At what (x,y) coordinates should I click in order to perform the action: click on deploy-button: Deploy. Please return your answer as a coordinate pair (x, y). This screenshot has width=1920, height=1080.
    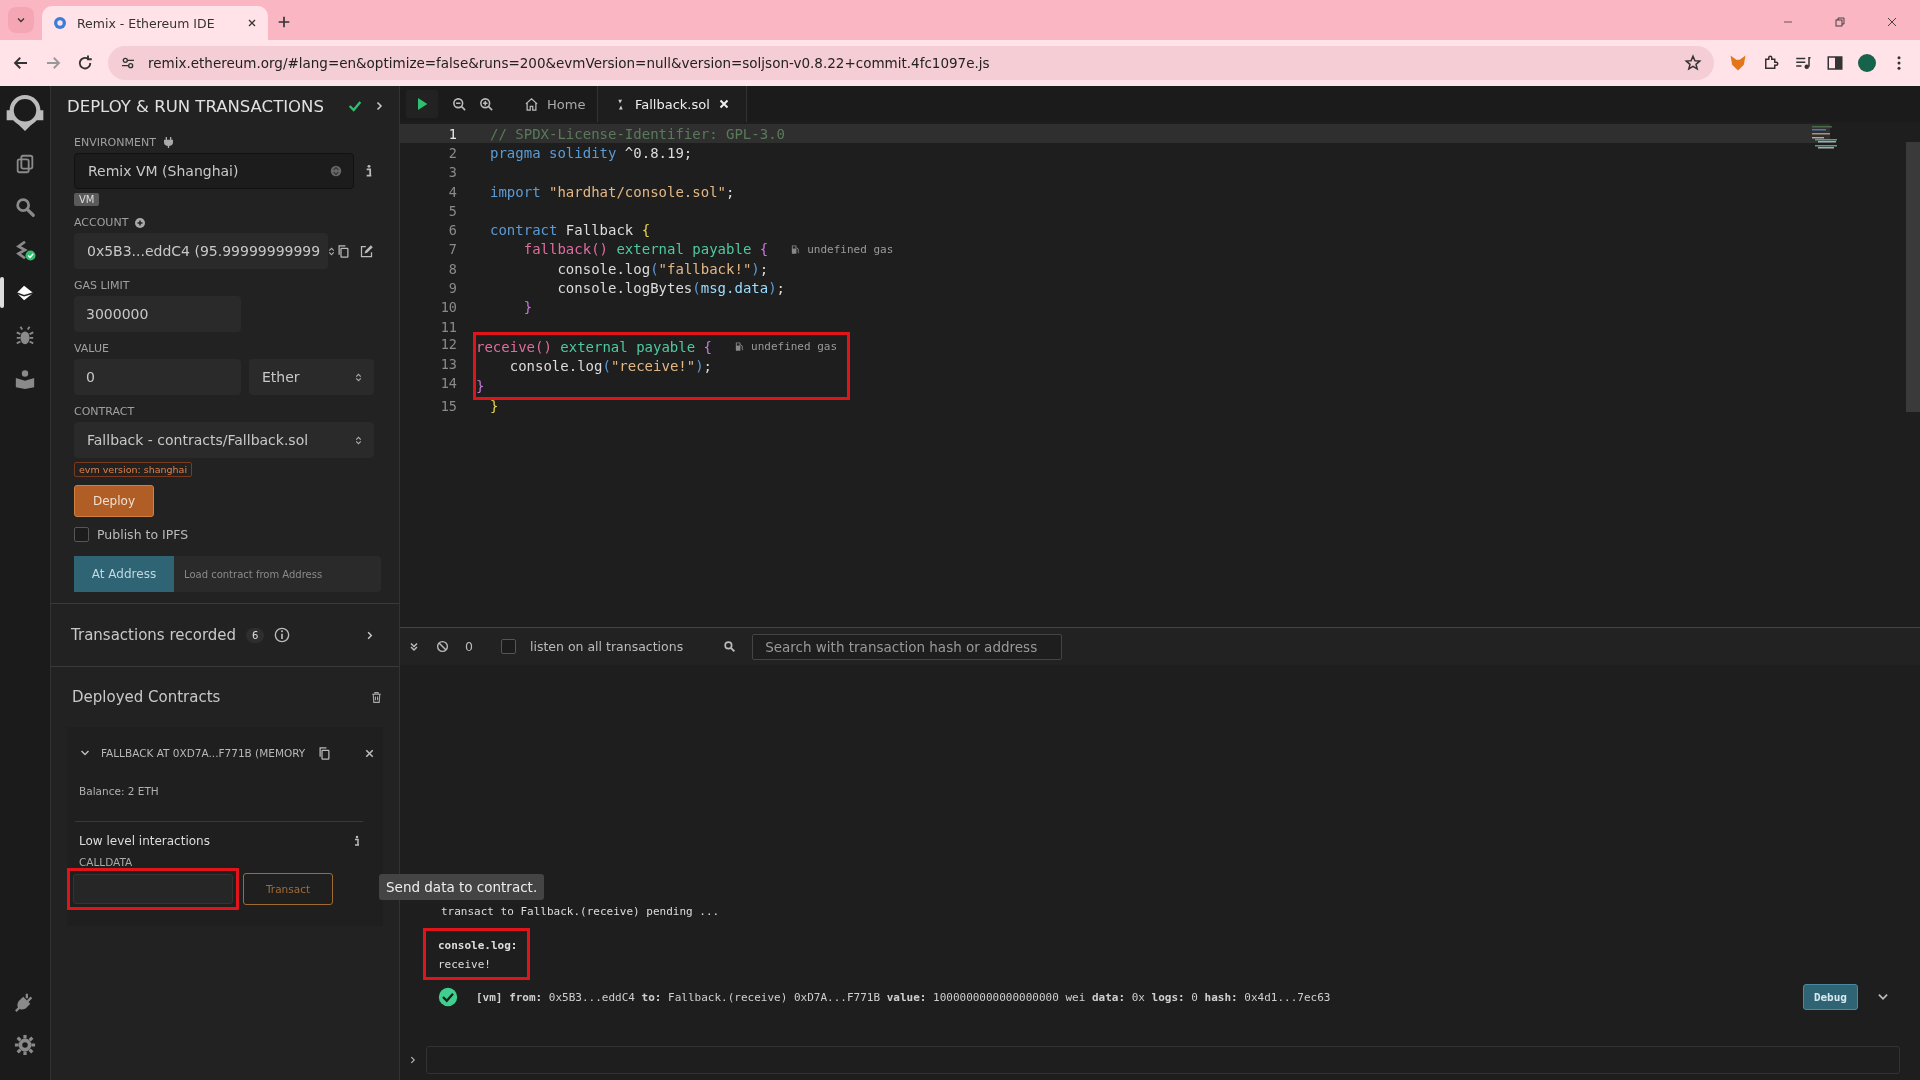
    Looking at the image, I should click on (114, 501).